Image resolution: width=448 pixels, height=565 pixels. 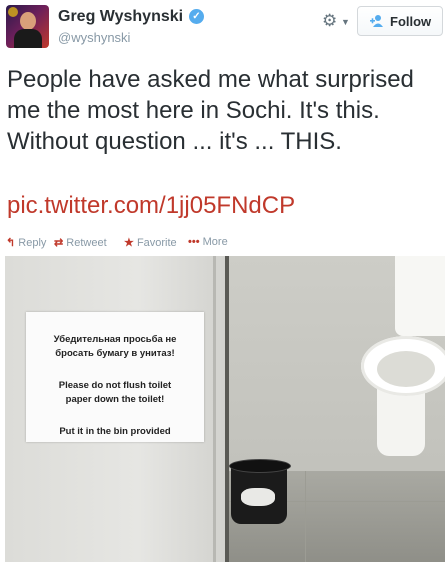 What do you see at coordinates (330, 20) in the screenshot?
I see `gear-icon: ⚙` at bounding box center [330, 20].